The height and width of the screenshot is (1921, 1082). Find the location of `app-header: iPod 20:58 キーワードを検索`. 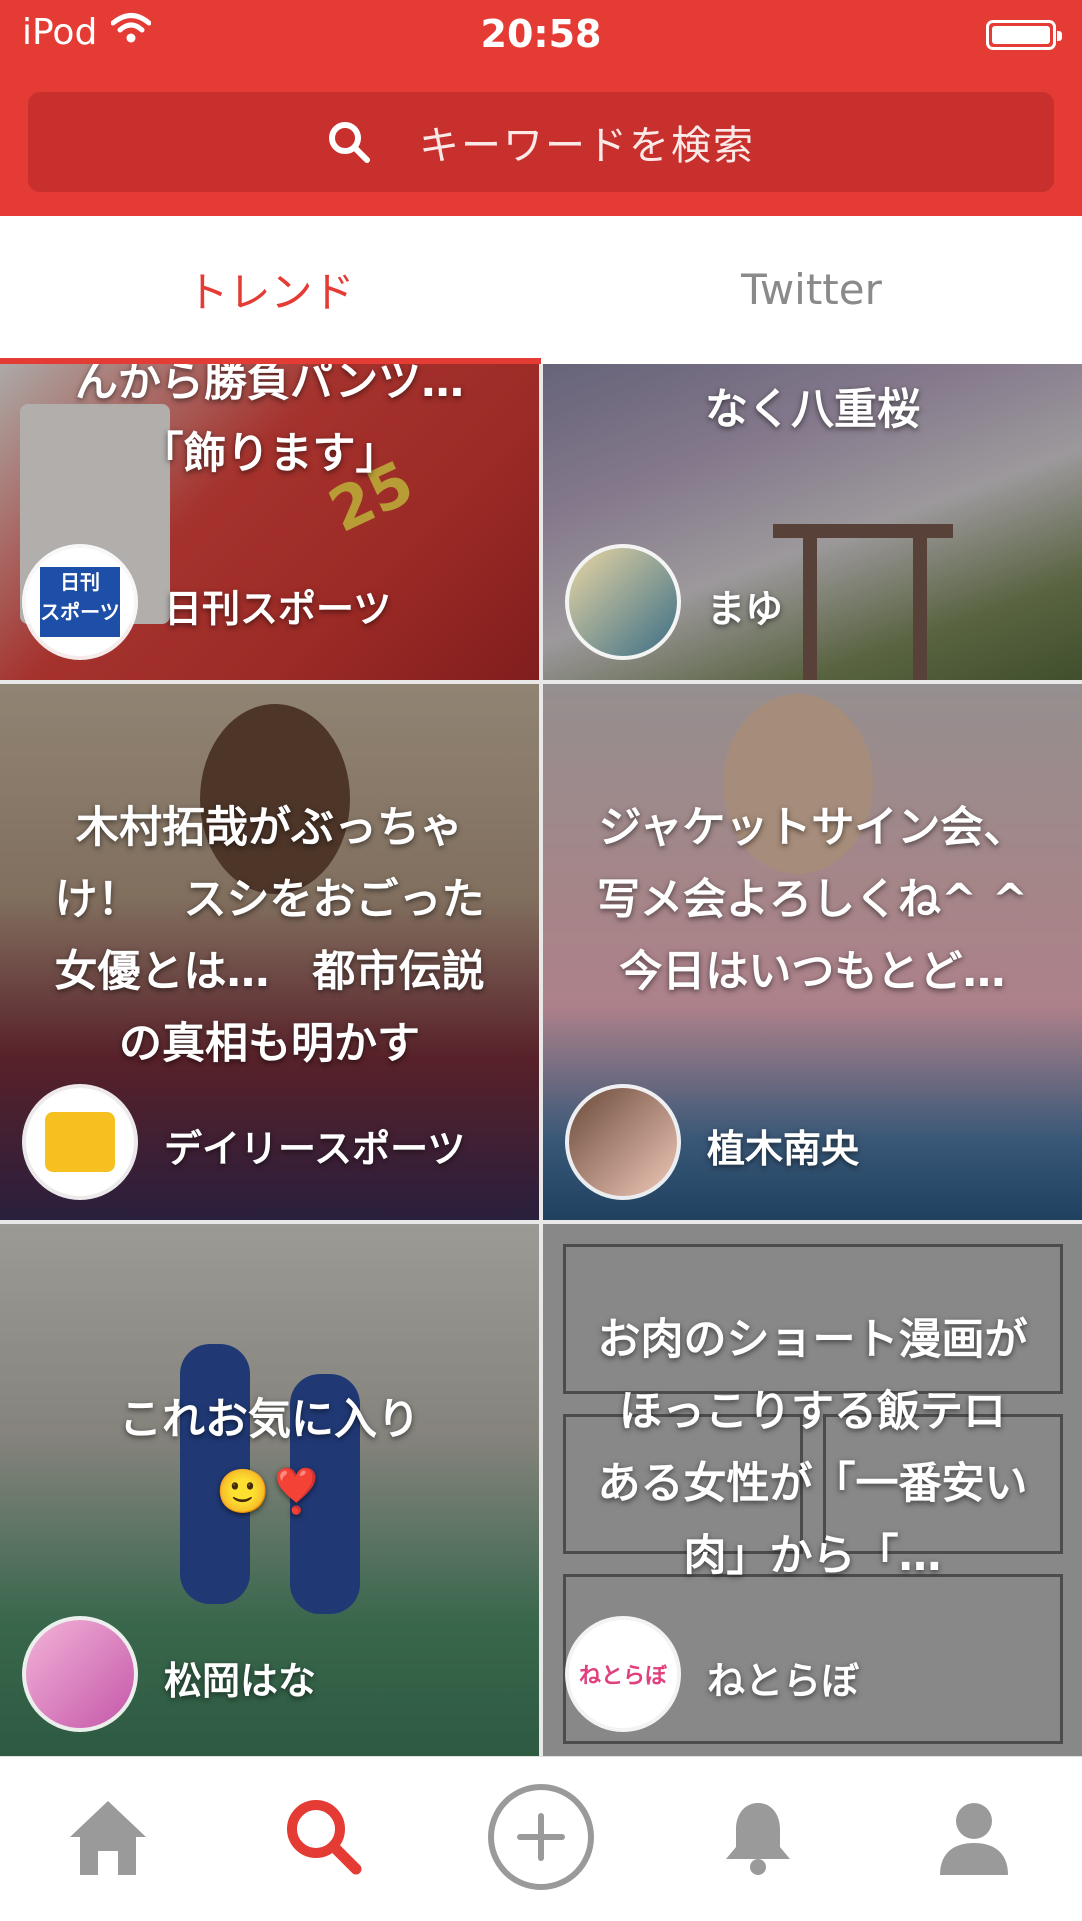

app-header: iPod 20:58 キーワードを検索 is located at coordinates (541, 108).